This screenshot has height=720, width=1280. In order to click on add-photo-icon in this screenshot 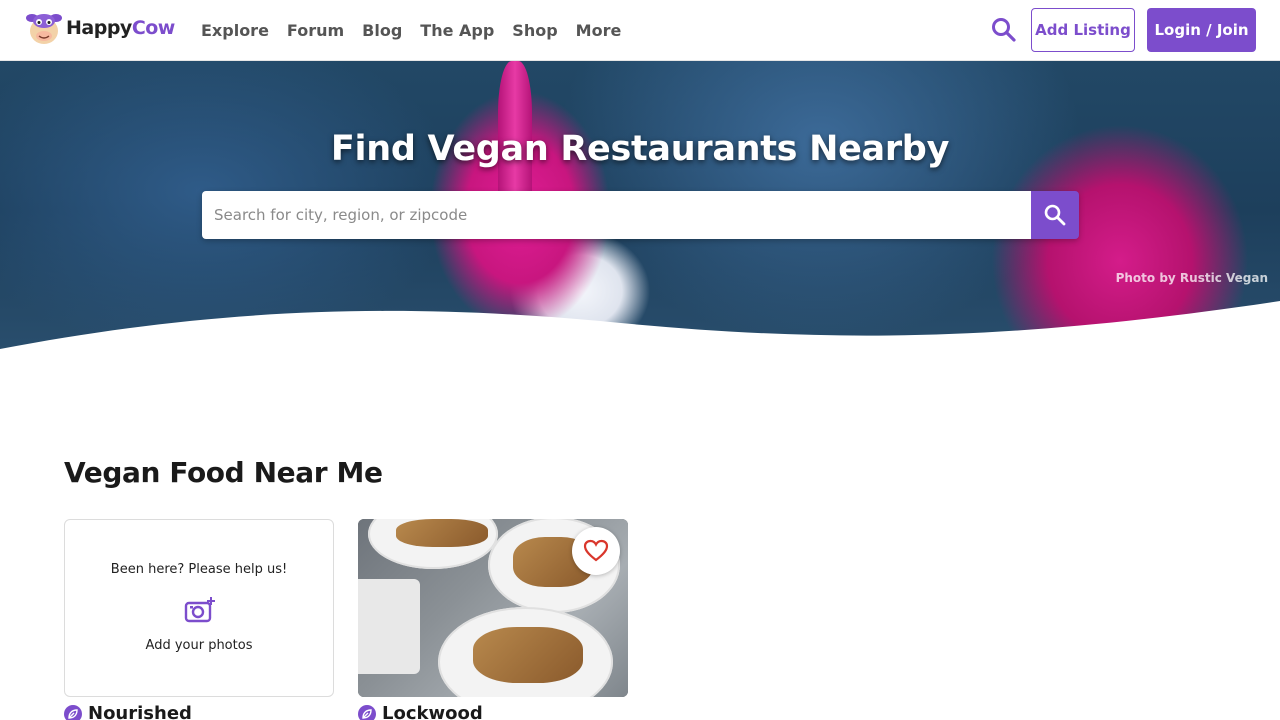, I will do `click(200, 610)`.